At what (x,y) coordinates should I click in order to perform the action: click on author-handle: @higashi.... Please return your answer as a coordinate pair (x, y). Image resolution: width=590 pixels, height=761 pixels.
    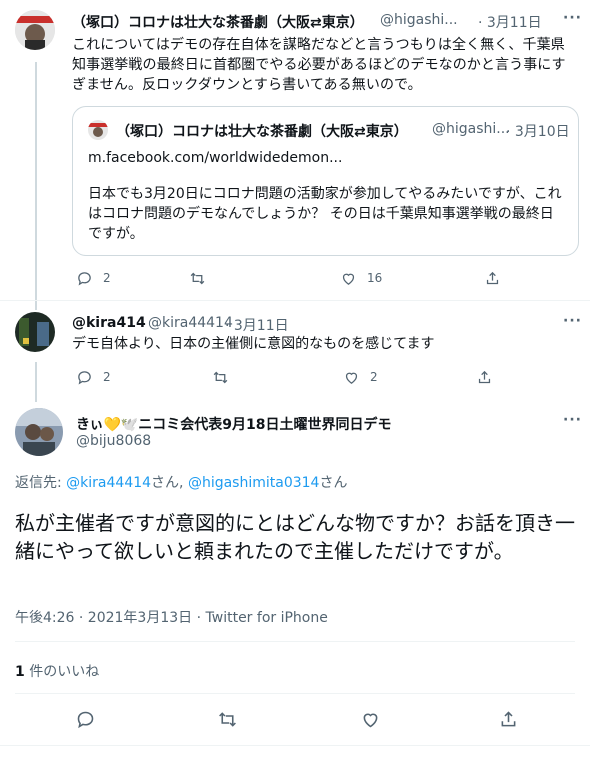
    Looking at the image, I should click on (419, 20).